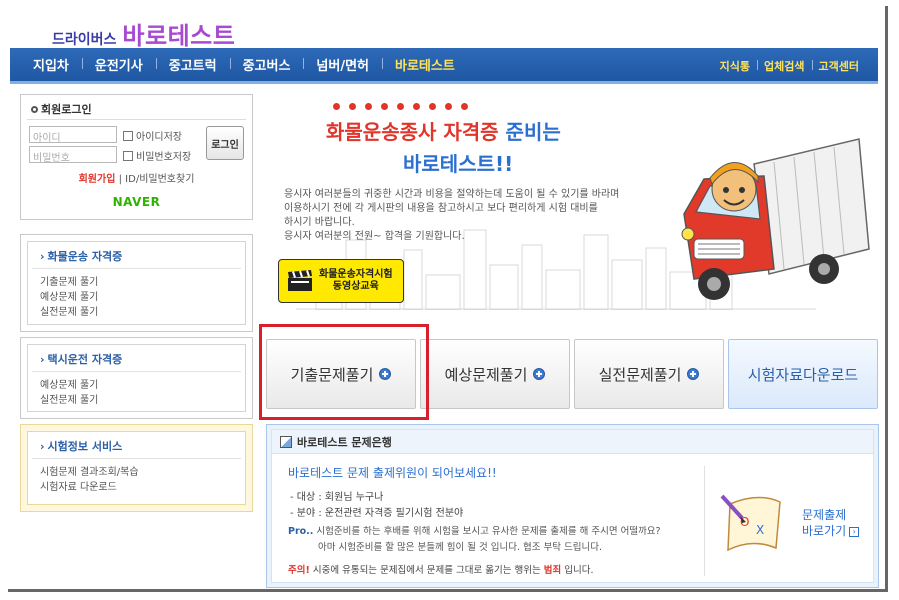  Describe the element at coordinates (775, 219) in the screenshot. I see `truck-mascot-illustration` at that location.